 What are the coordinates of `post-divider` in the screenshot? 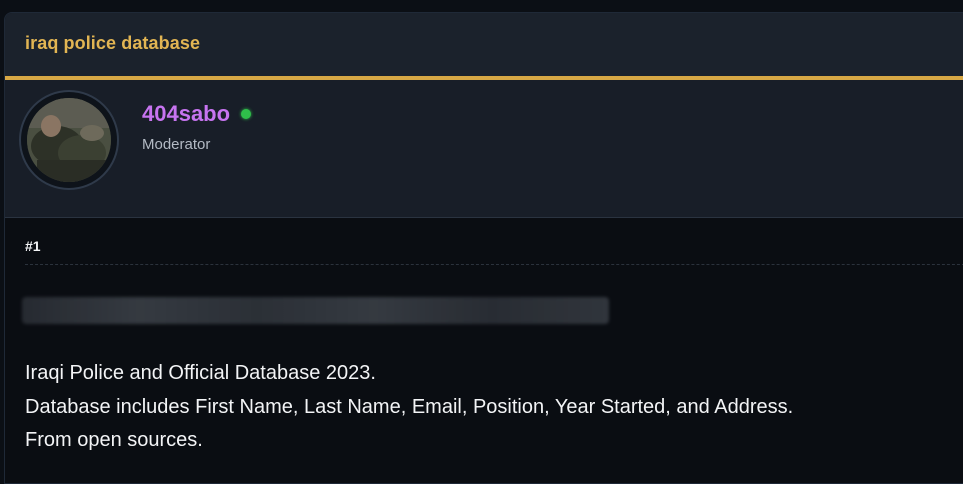 It's located at (494, 264).